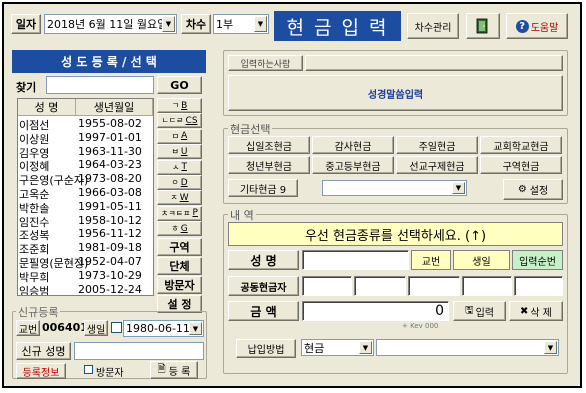  I want to click on register-button: 🗎 등 록, so click(174, 370).